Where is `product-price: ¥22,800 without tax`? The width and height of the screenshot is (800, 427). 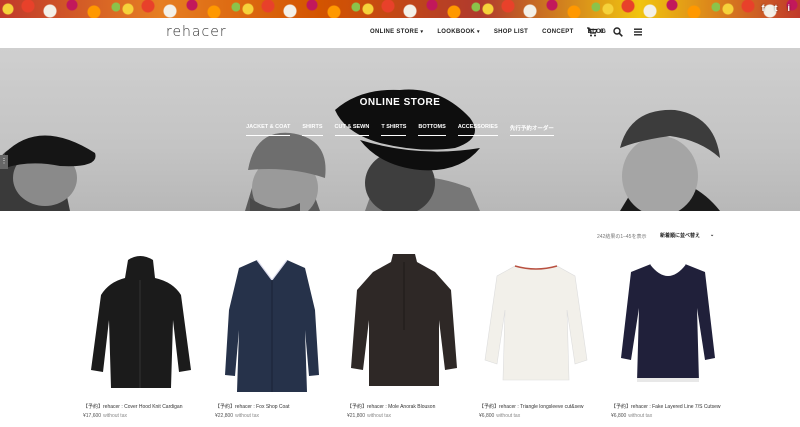
product-price: ¥22,800 without tax is located at coordinates (272, 416).